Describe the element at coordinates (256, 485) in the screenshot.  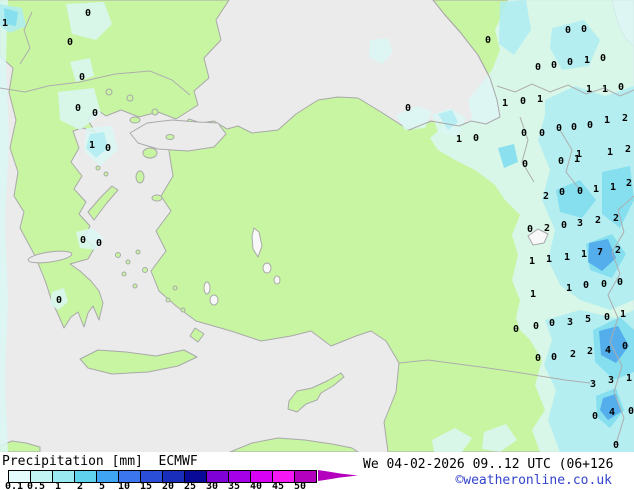
I see `legend-tick-label: 40` at that location.